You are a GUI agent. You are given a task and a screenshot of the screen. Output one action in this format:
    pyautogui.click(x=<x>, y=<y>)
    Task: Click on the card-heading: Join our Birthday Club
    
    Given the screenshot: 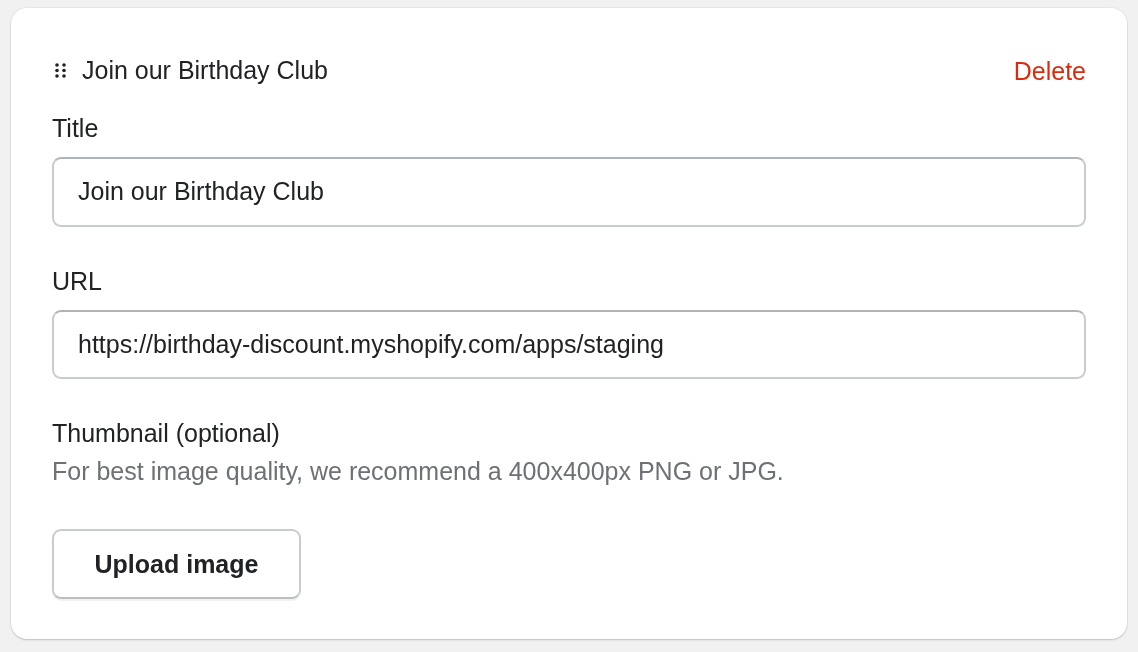 What is the action you would take?
    pyautogui.click(x=205, y=70)
    